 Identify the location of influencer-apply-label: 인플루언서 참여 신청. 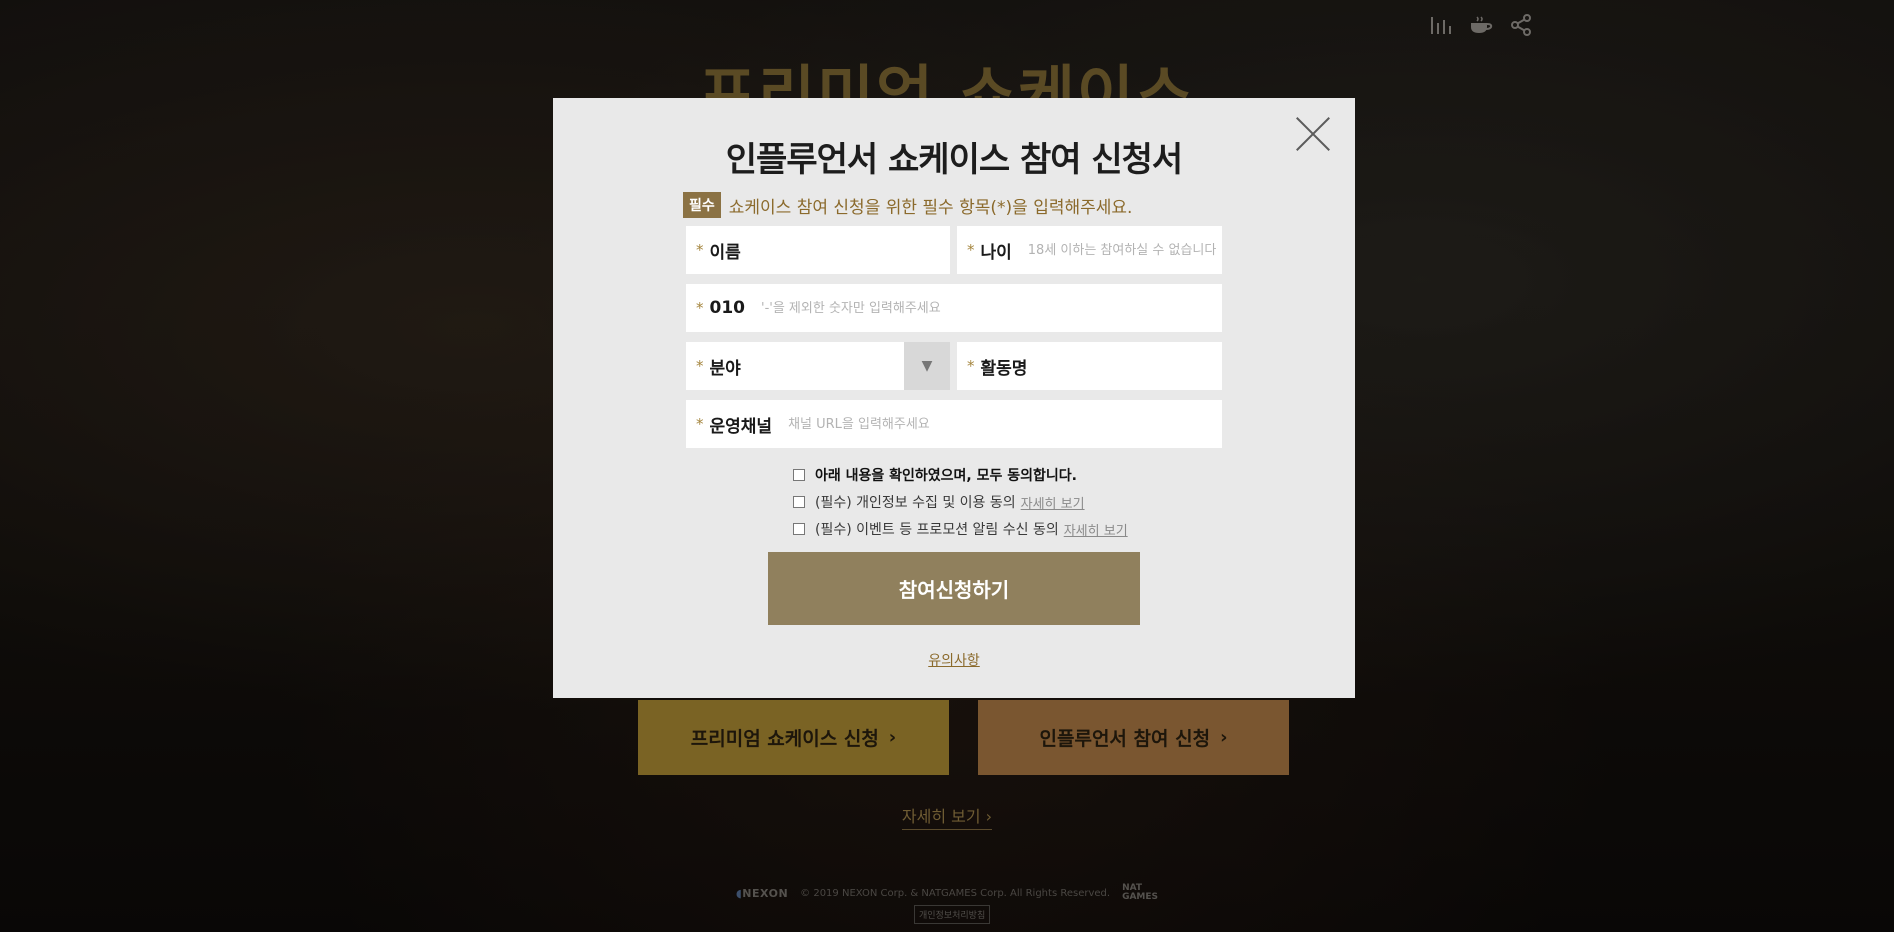
(1125, 739).